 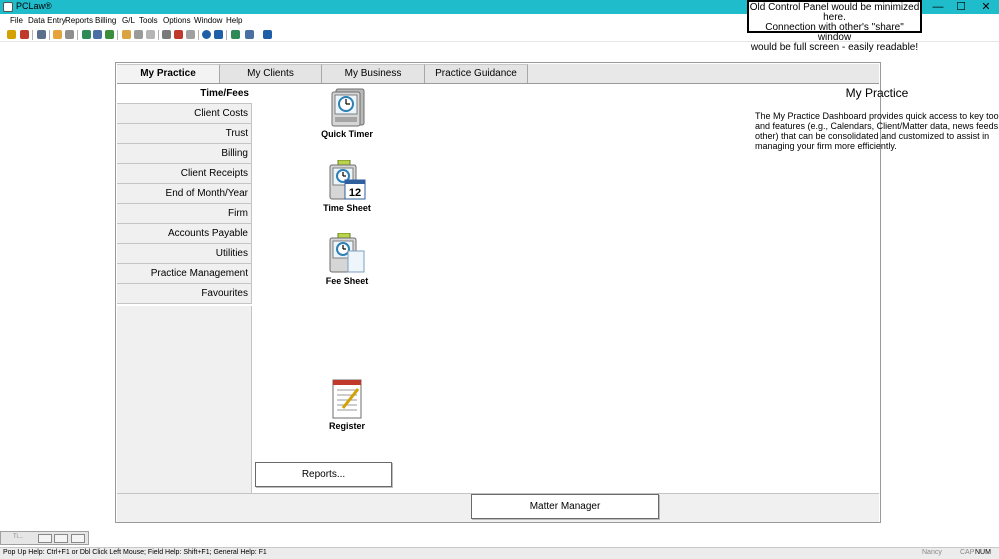 I want to click on window-icon, so click(x=249, y=34).